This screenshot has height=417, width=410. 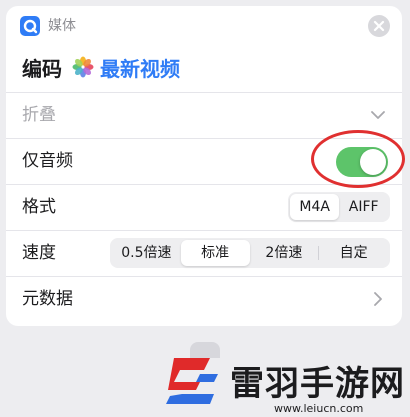 I want to click on speed-option-half: 0.5倍速, so click(x=146, y=253).